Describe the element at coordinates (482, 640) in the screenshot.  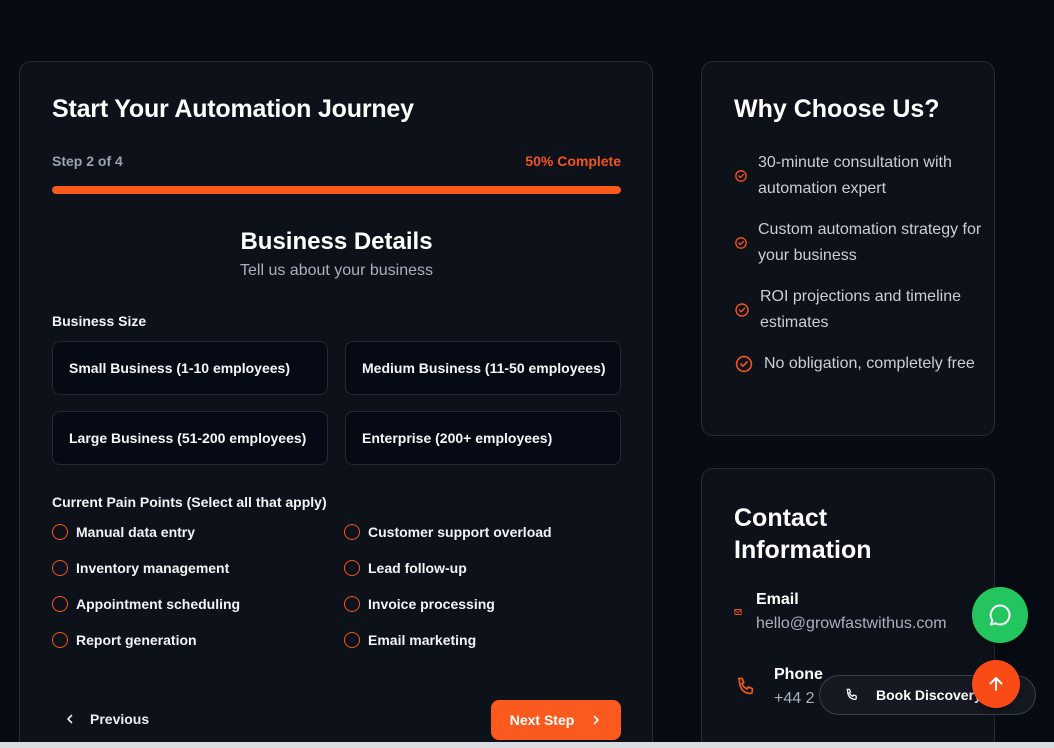
I see `pain-point-item: Email marketing` at that location.